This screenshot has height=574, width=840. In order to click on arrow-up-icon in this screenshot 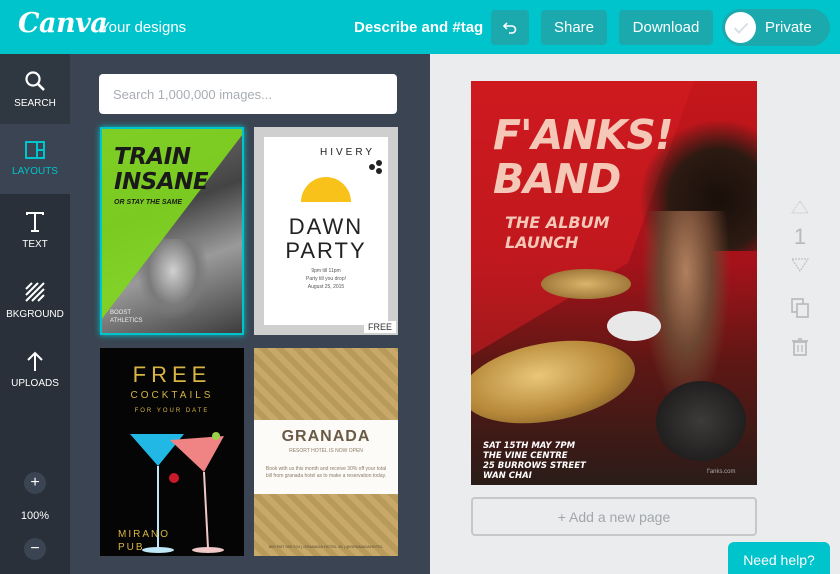, I will do `click(800, 207)`.